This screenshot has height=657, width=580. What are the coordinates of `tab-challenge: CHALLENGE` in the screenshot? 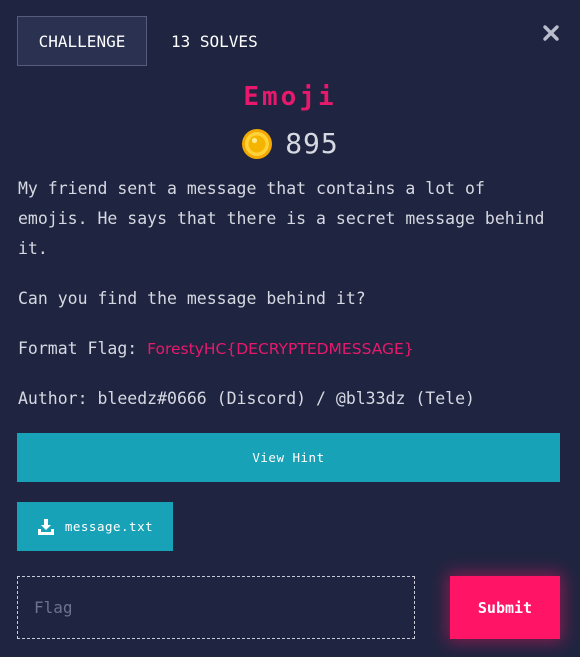 It's located at (82, 41).